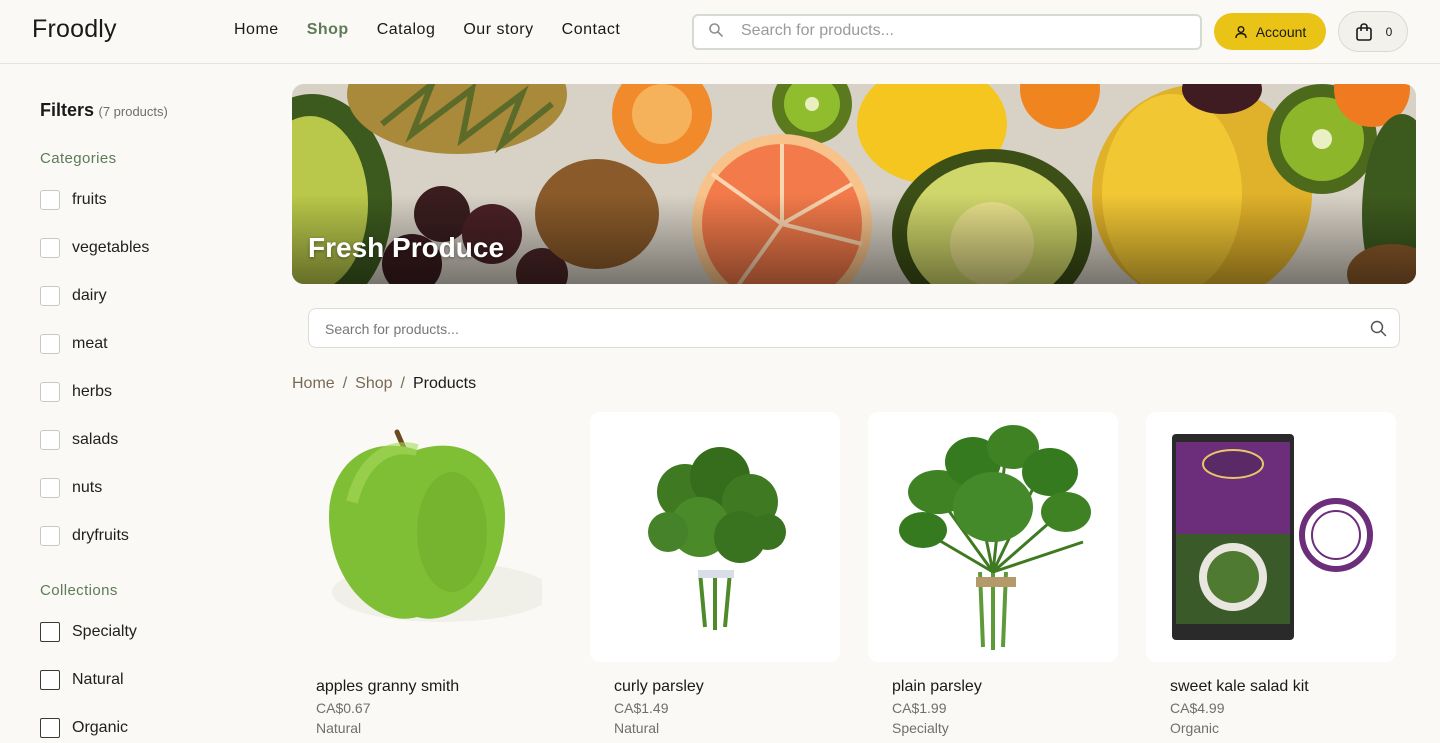 The image size is (1440, 743). What do you see at coordinates (89, 199) in the screenshot?
I see `category-label: fruits` at bounding box center [89, 199].